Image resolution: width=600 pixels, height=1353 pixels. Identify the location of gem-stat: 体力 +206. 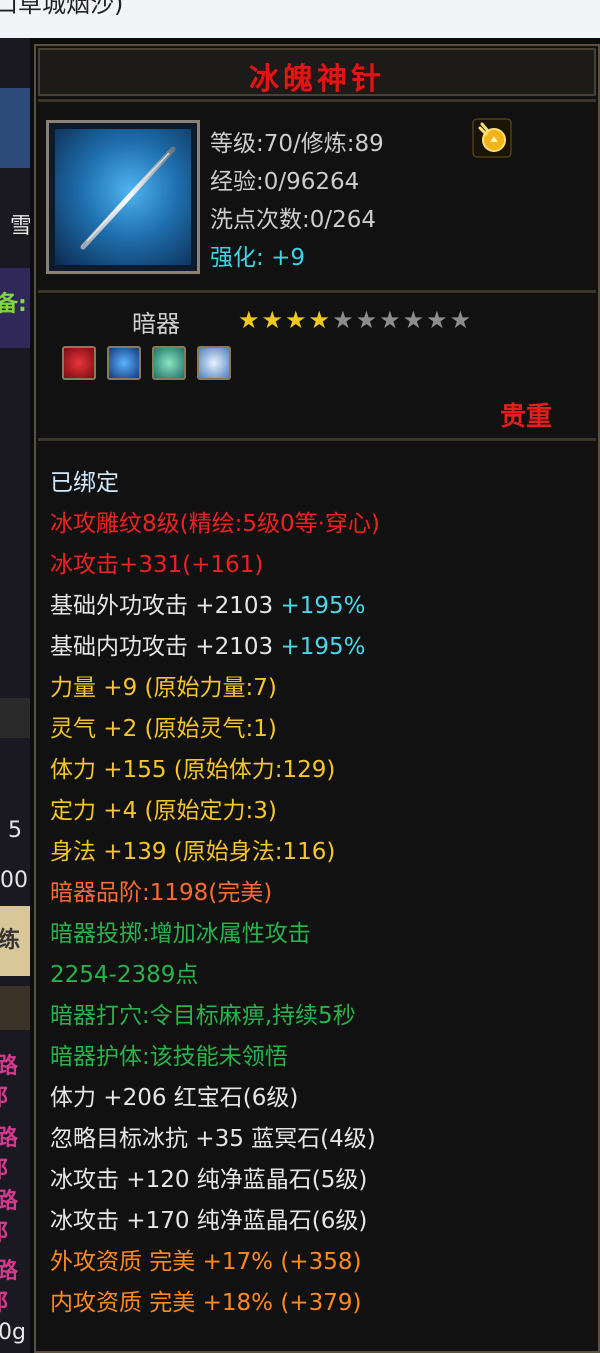
(108, 1098).